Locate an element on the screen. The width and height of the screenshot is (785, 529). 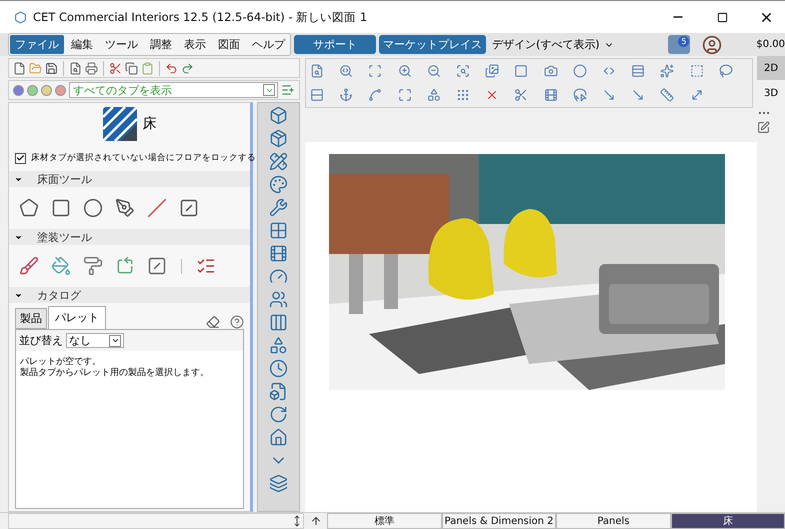
save-icon is located at coordinates (51, 68).